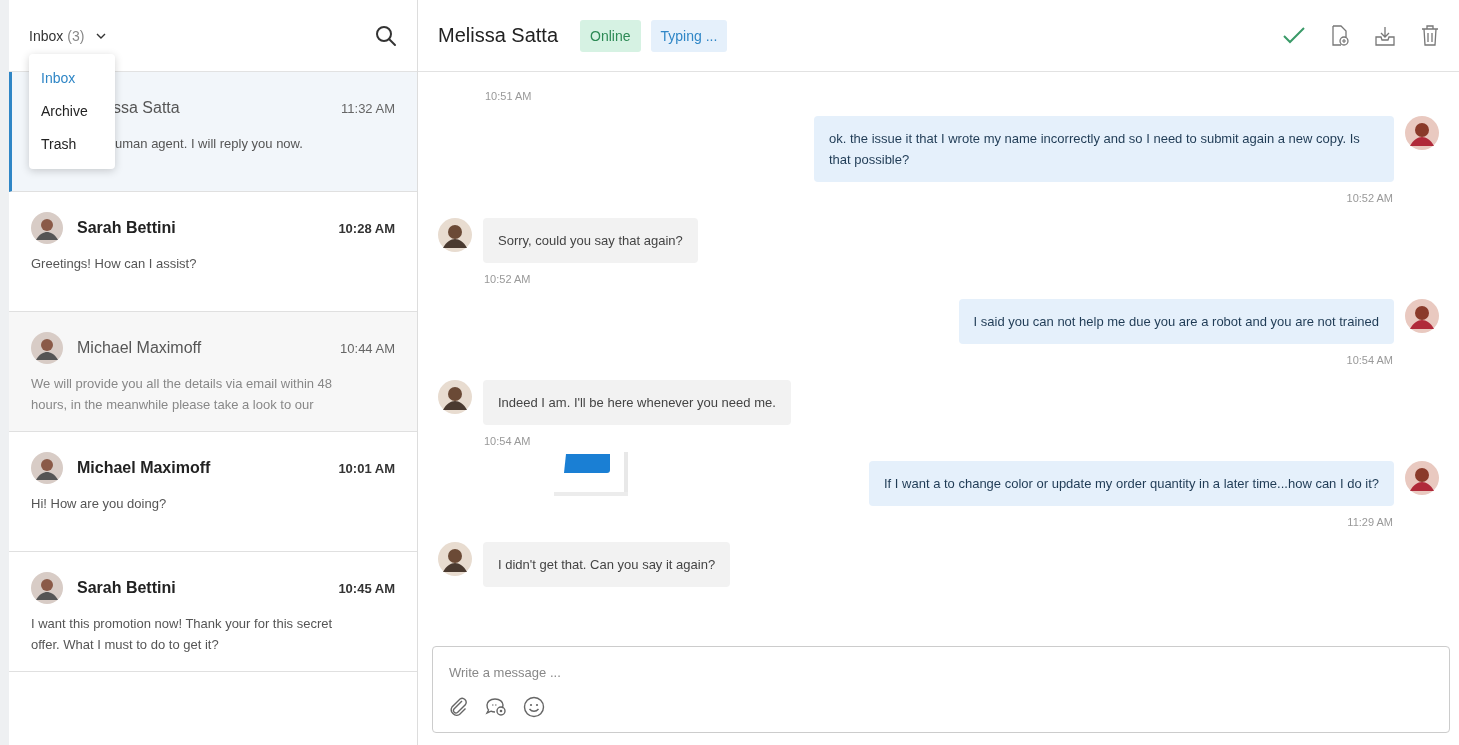 This screenshot has width=1459, height=745. Describe the element at coordinates (1104, 149) in the screenshot. I see `message-bubble: ok. the issue it that I wrote my name incorrectly and so I need to submit again a new copy. Is that possible?` at that location.